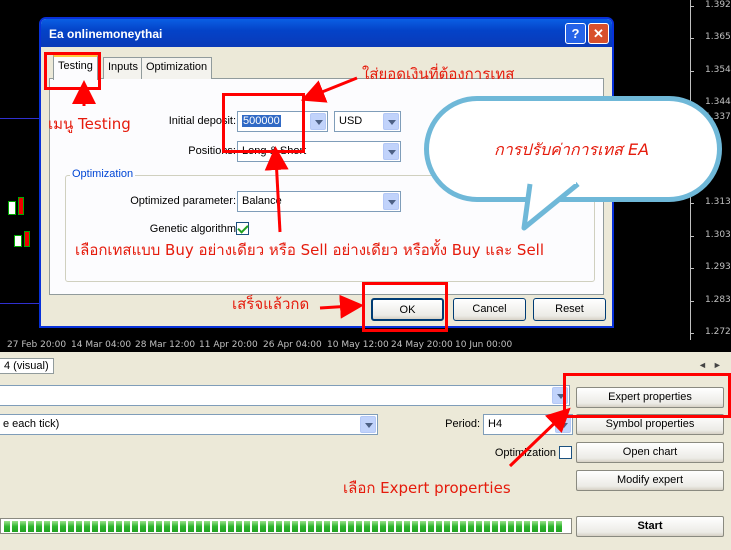 This screenshot has height=550, width=731. Describe the element at coordinates (276, 189) in the screenshot. I see `arrow-to-positions` at that location.